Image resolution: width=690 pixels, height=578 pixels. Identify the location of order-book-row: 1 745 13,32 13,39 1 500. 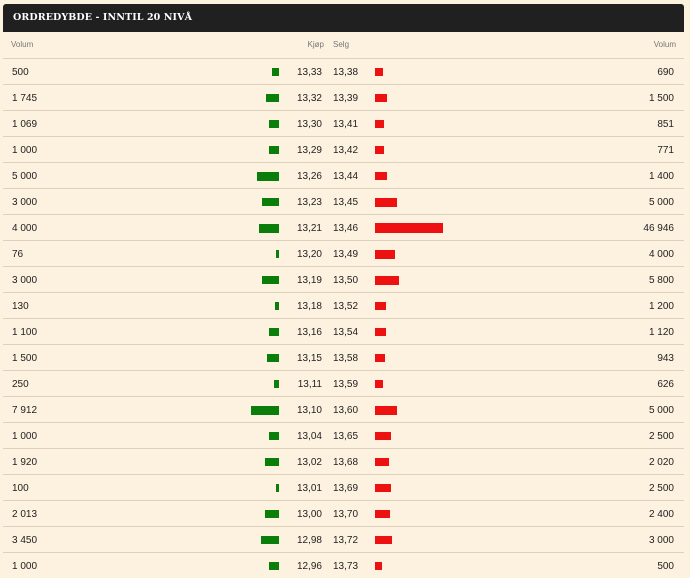
(343, 97).